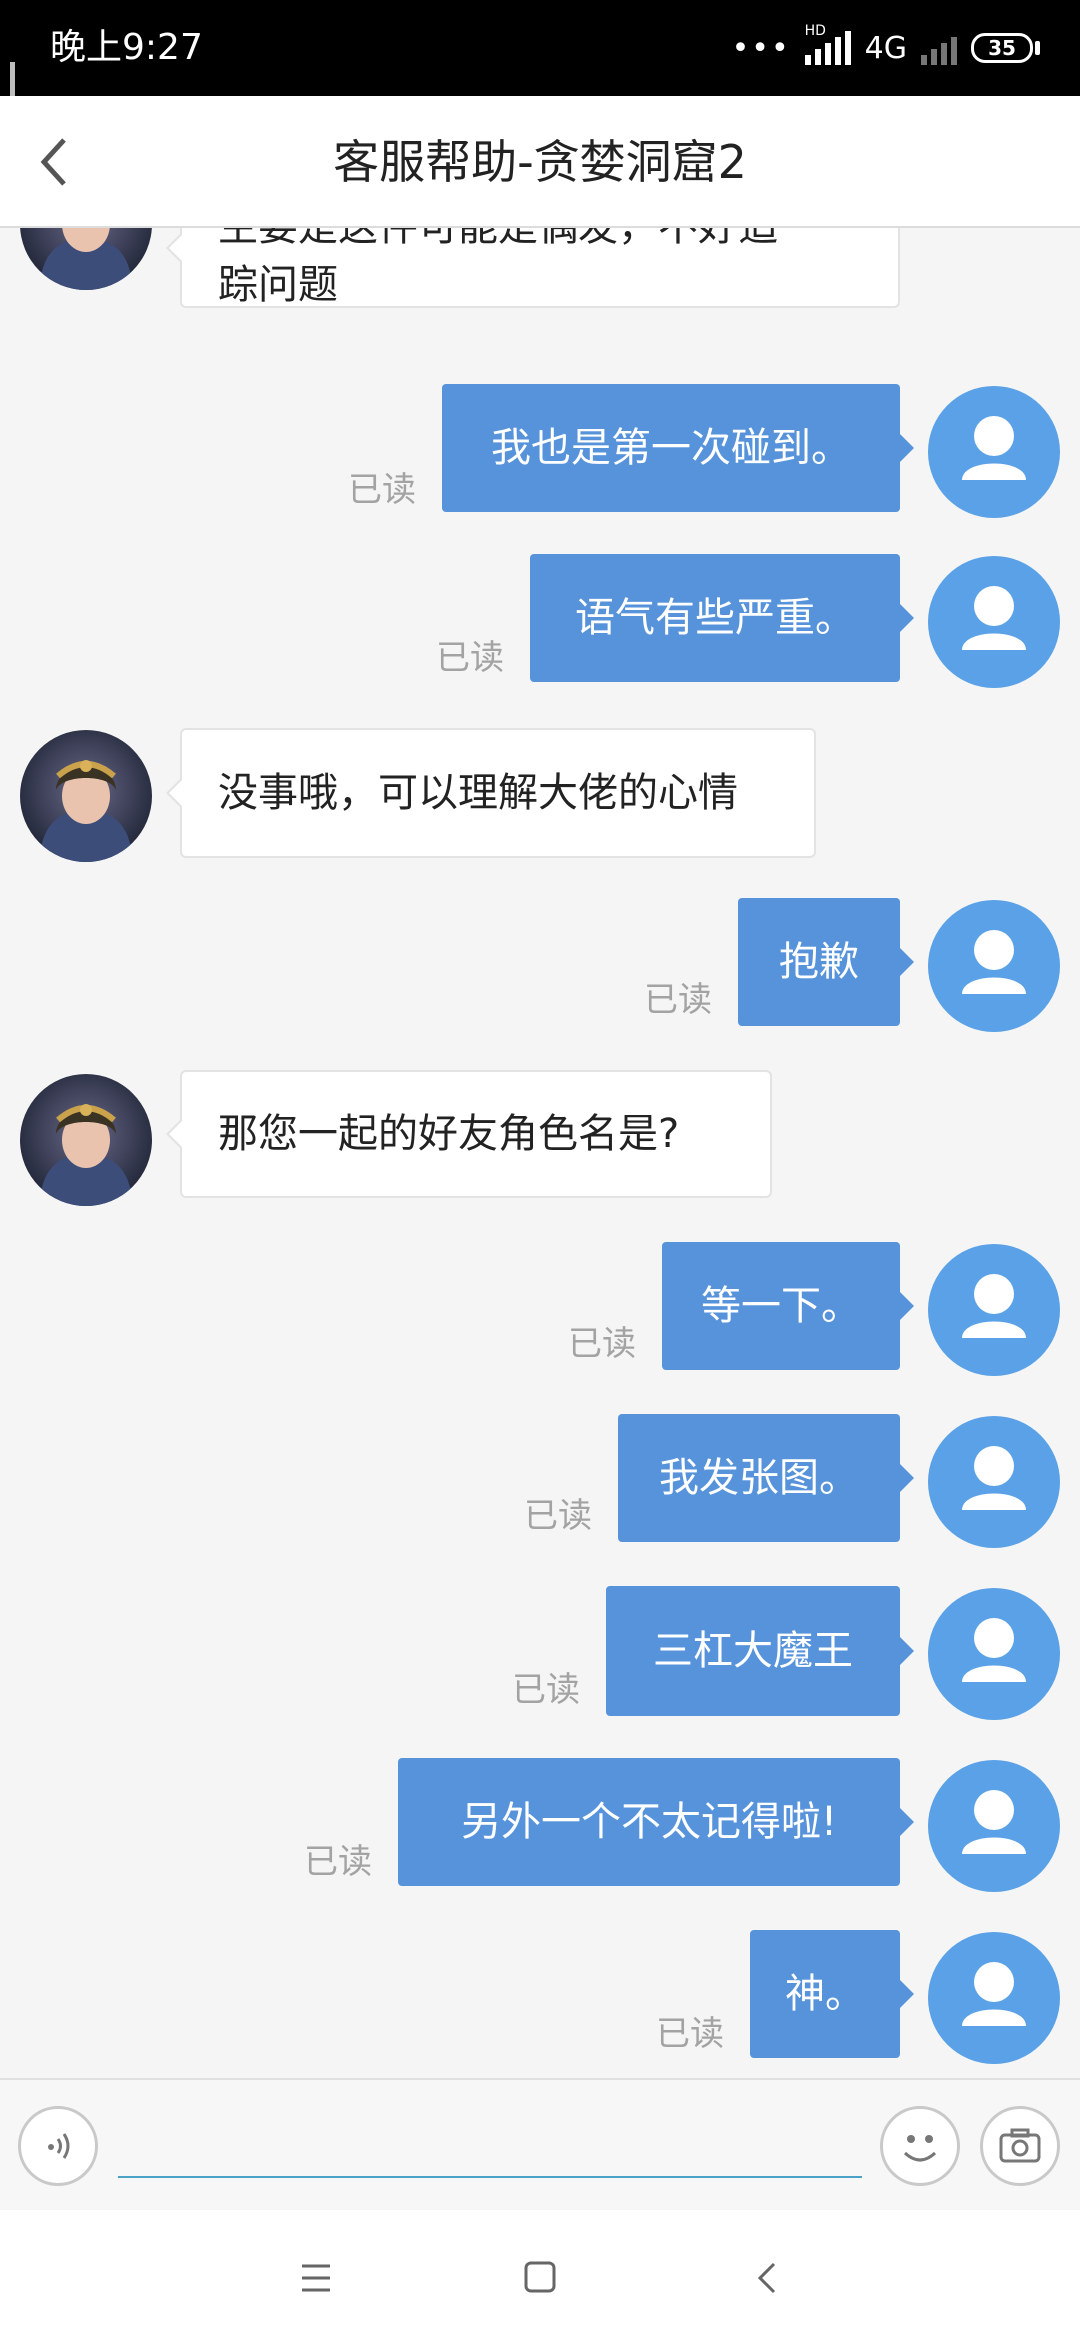  I want to click on message-bubble-user: 另外一个不太记得啦!, so click(656, 1822).